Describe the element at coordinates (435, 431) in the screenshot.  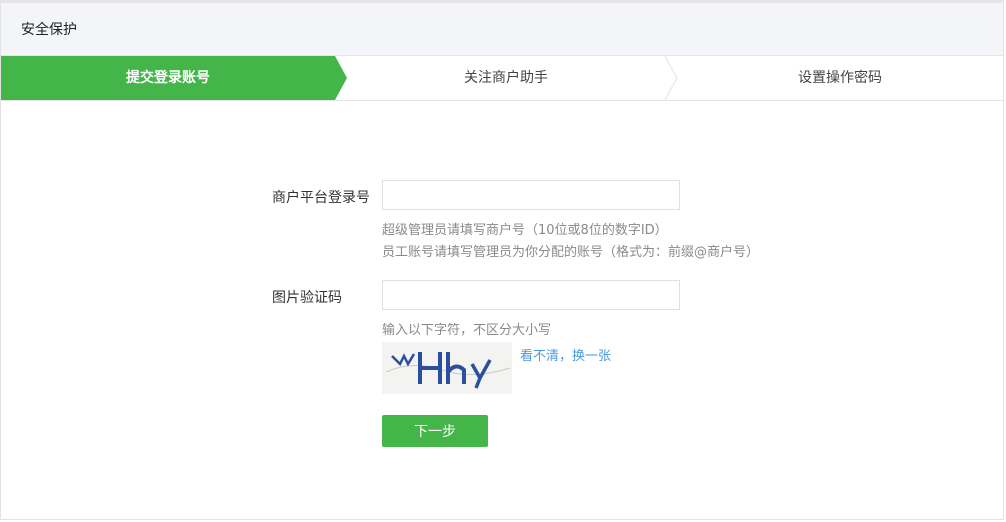
I see `next-step-button: 下一步` at that location.